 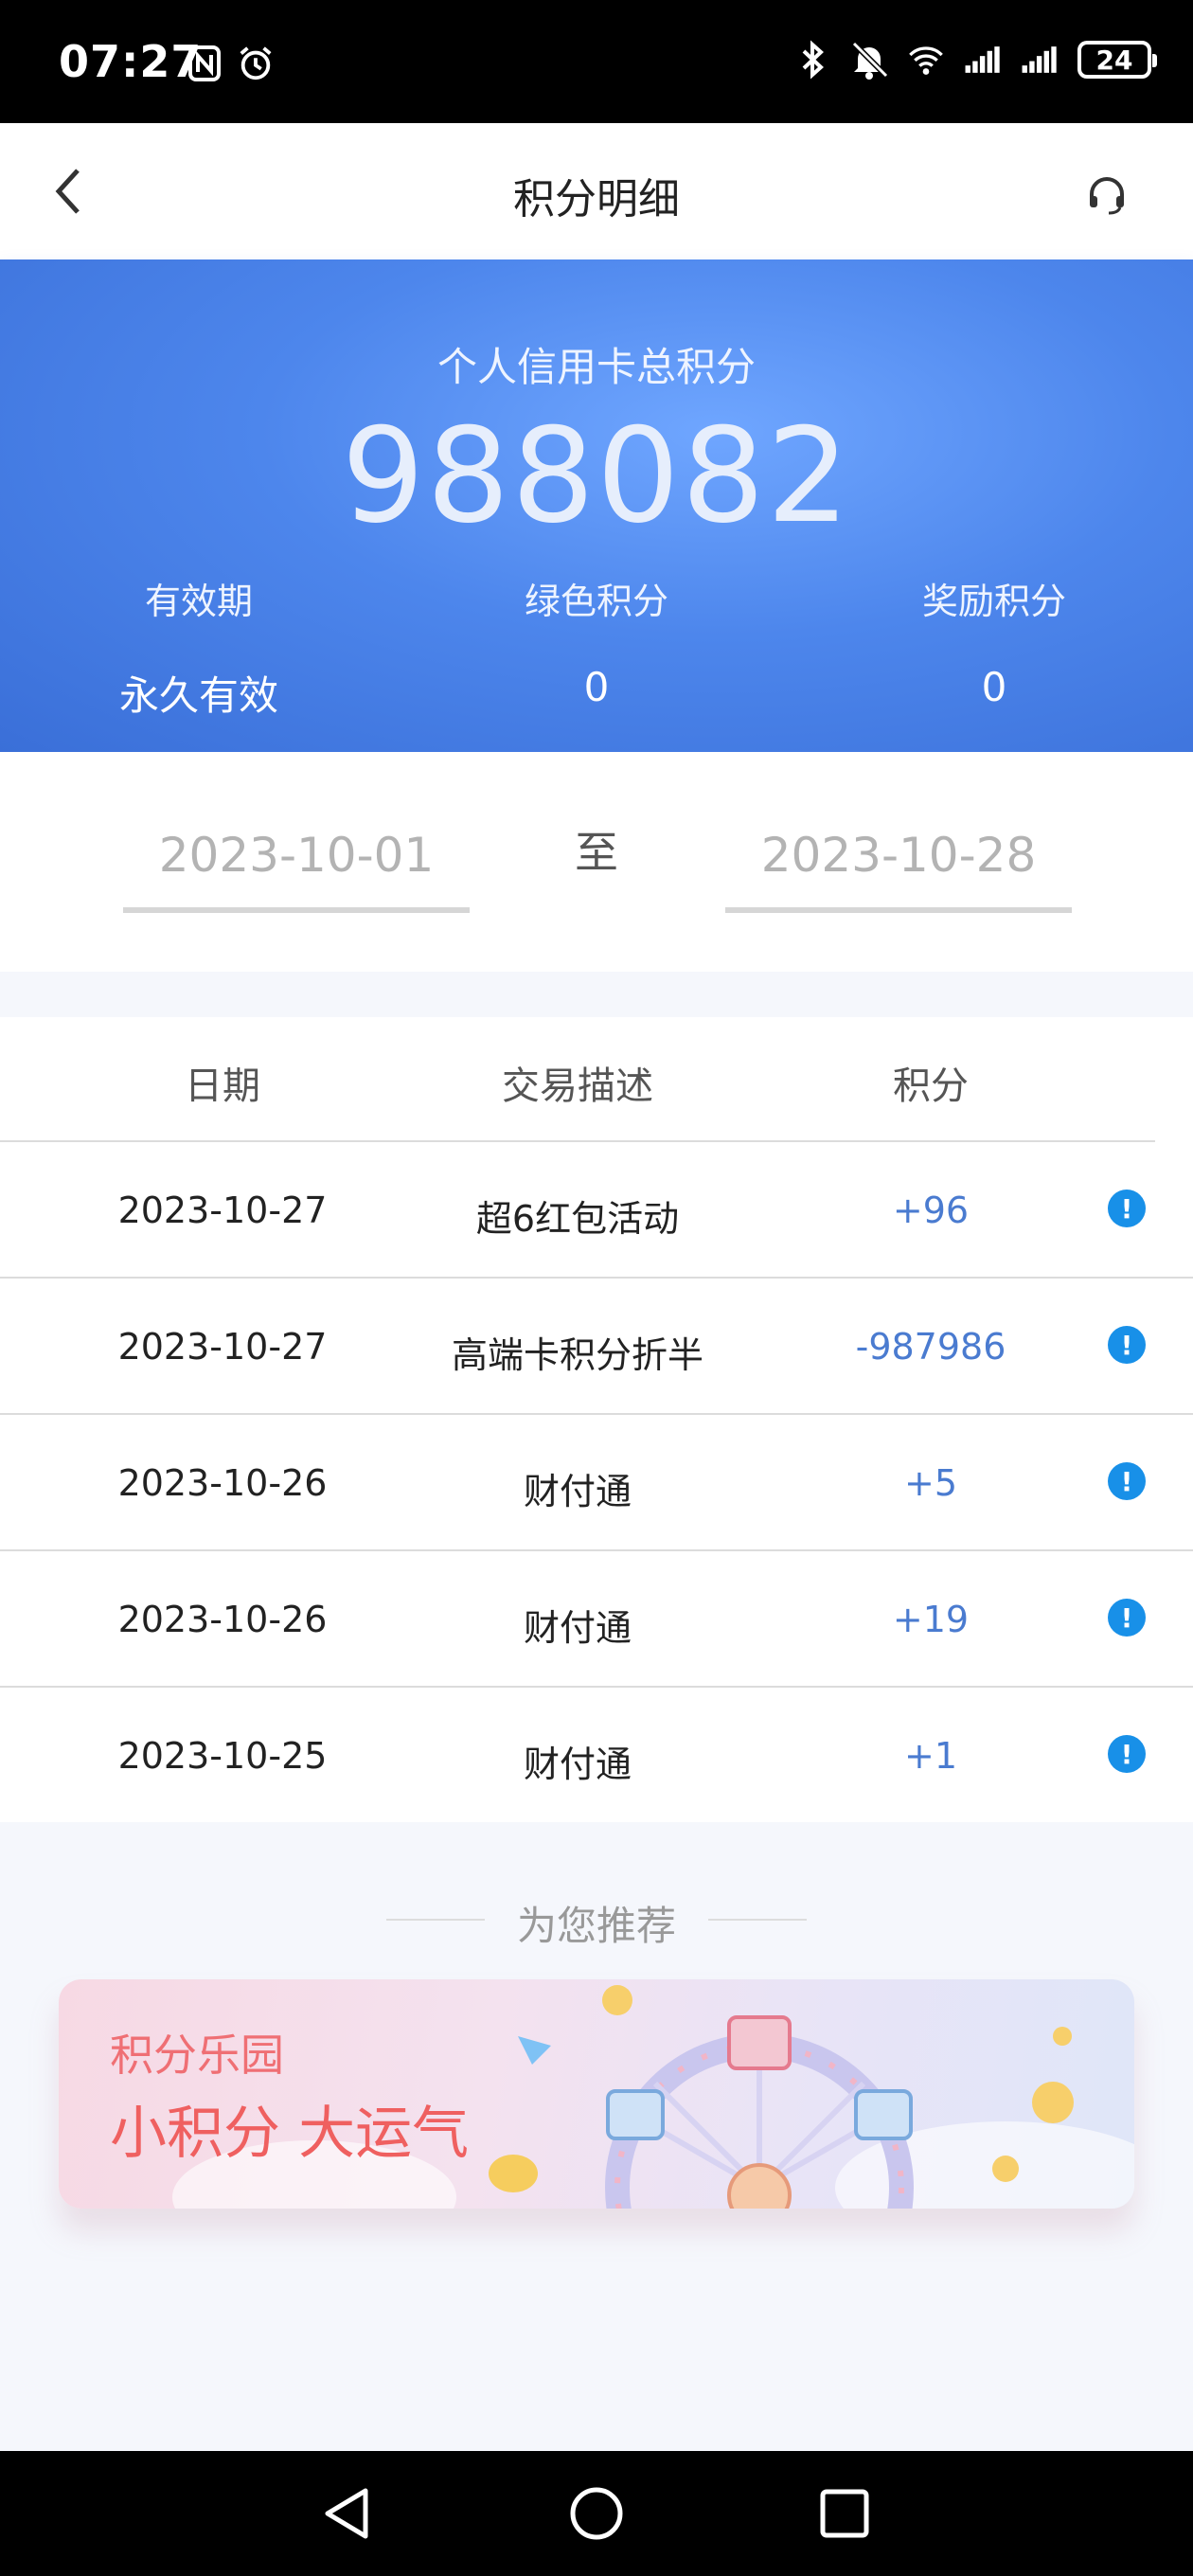 I want to click on nfc-icon, so click(x=204, y=63).